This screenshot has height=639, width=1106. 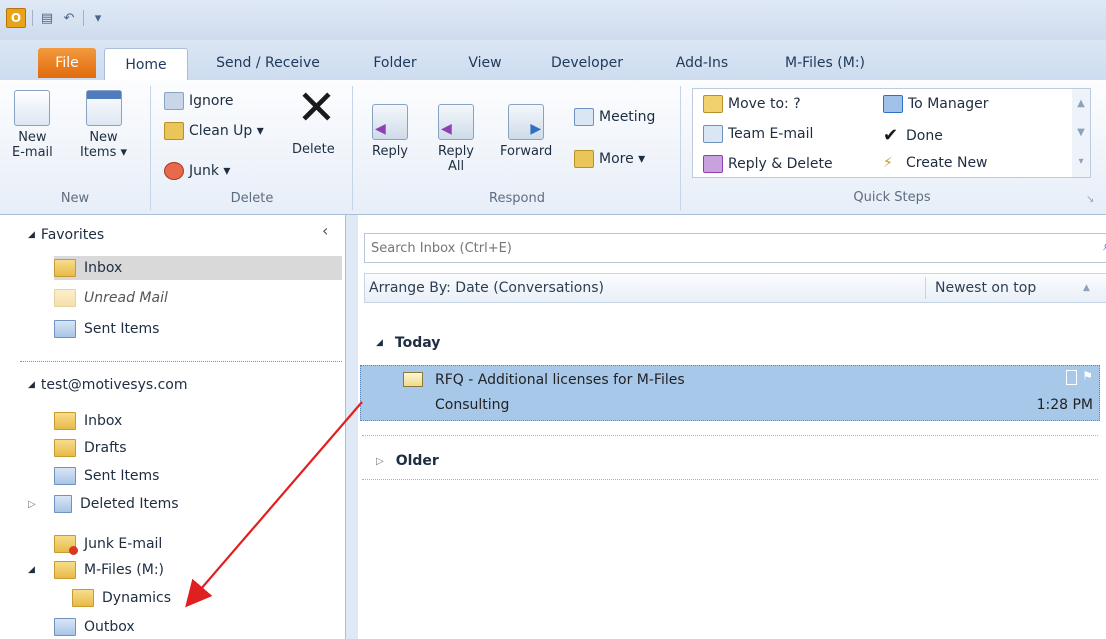 I want to click on quickstep-team-email: Team E-mail, so click(x=758, y=134).